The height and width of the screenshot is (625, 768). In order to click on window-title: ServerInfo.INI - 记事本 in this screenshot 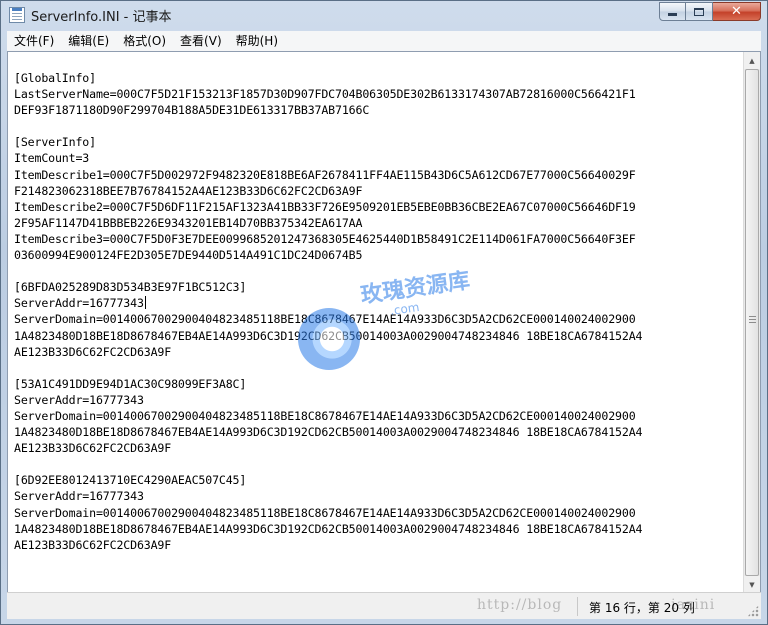, I will do `click(101, 17)`.